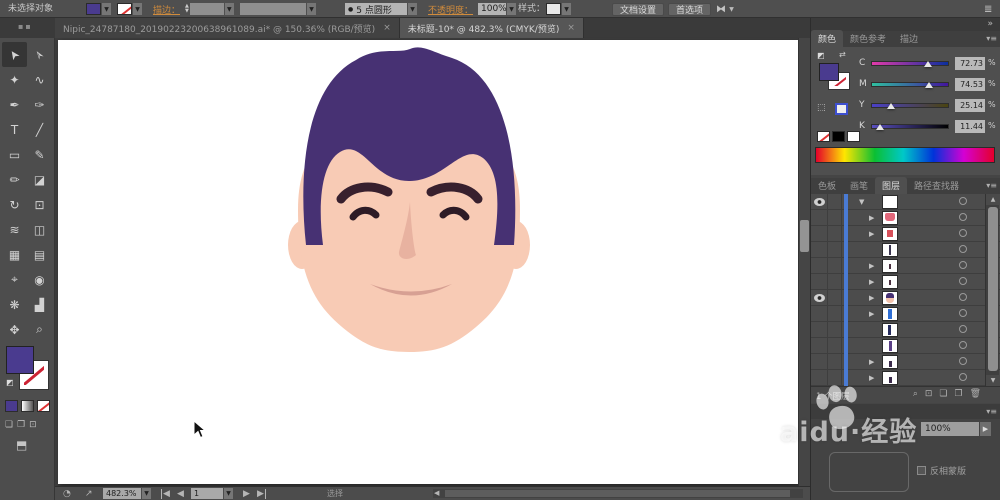 The image size is (1000, 500). I want to click on tab-画笔: 画笔, so click(859, 185).